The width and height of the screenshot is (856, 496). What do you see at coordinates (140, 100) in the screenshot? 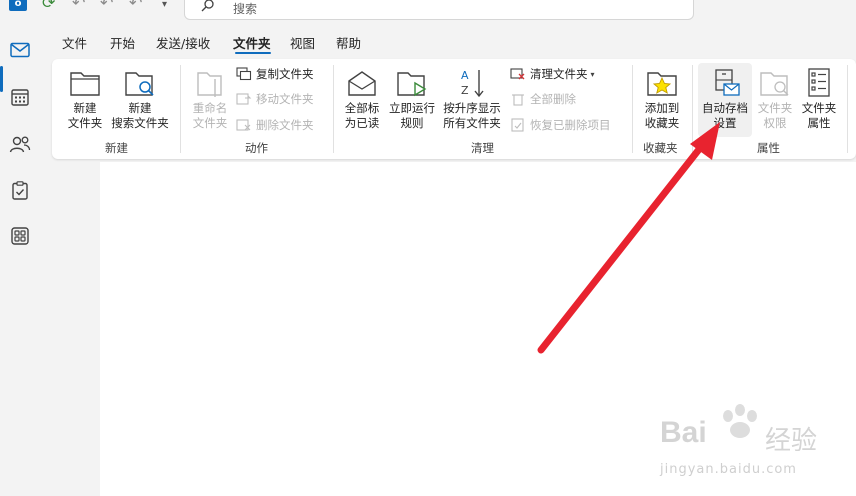
I see `new-search-folder-button: 新建 搜索文件夹` at bounding box center [140, 100].